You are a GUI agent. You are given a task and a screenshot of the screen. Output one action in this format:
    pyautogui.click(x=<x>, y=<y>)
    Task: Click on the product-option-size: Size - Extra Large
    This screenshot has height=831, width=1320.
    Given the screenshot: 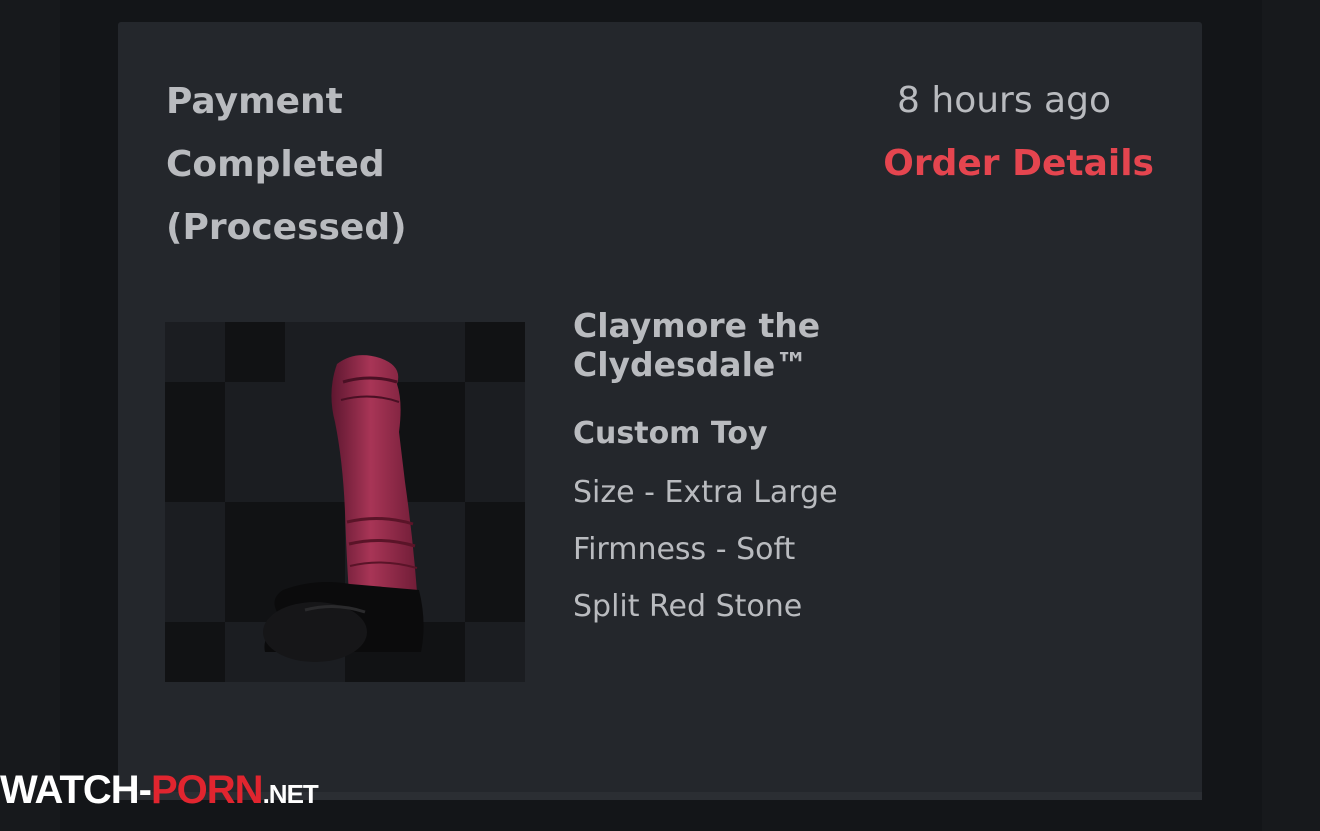 What is the action you would take?
    pyautogui.click(x=705, y=492)
    